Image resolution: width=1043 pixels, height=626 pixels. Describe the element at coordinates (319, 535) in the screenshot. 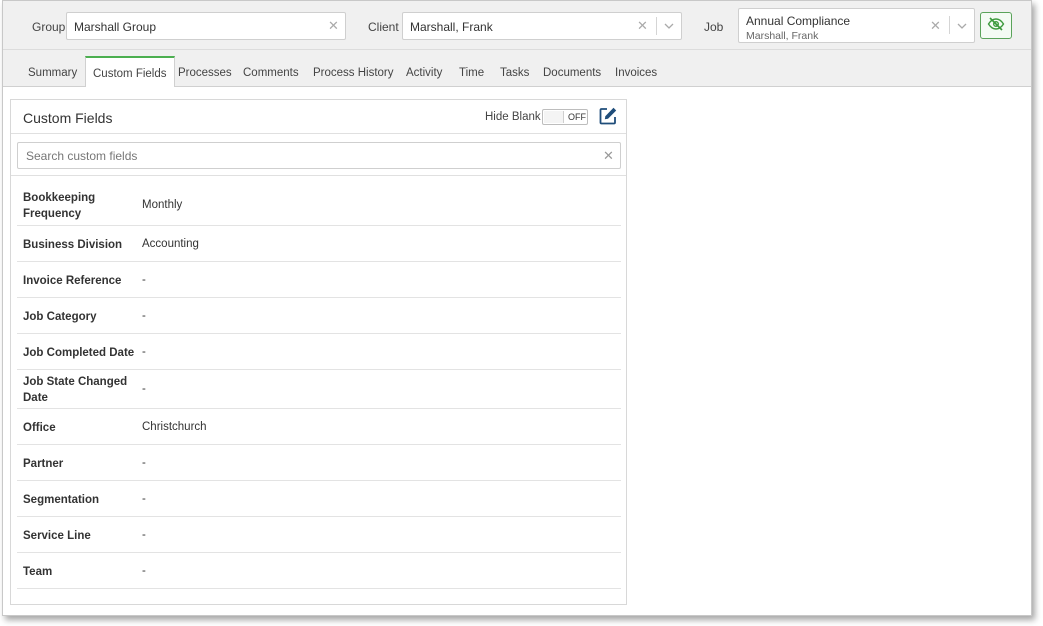

I see `field-row-service-line: Service Line -` at that location.